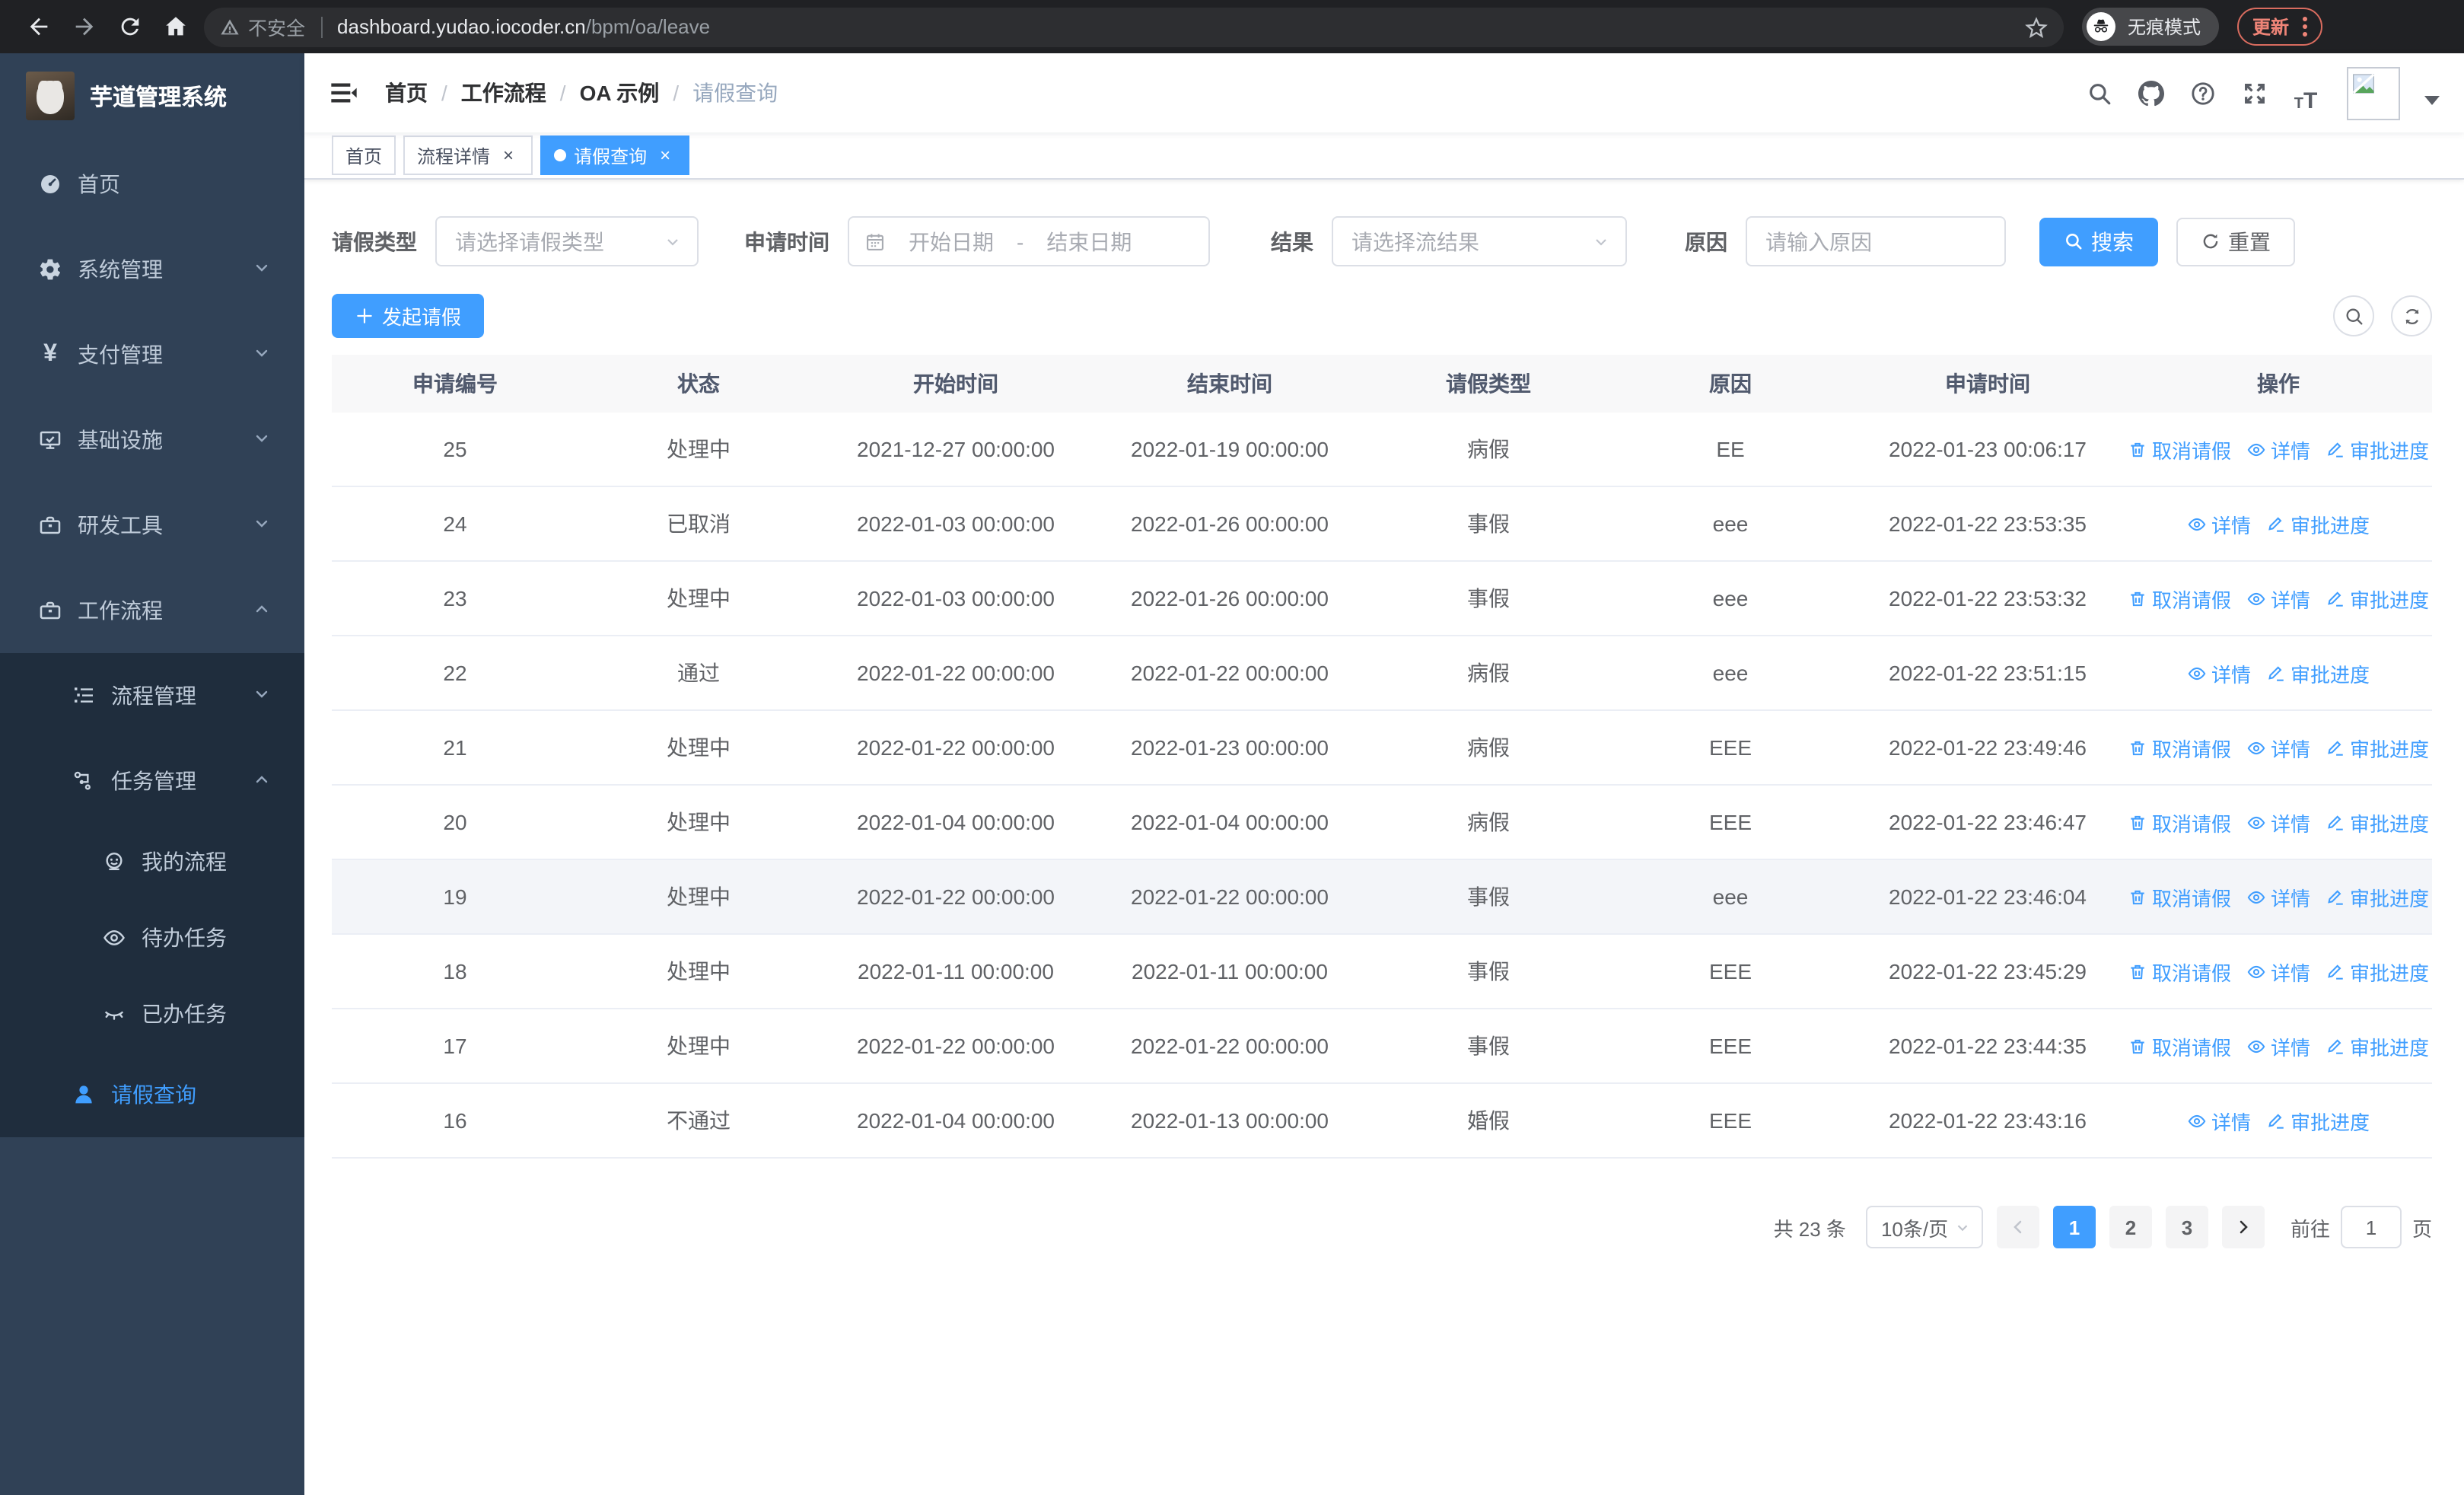  Describe the element at coordinates (152, 526) in the screenshot. I see `sidebar-item-dev-tools: 研发工具` at that location.